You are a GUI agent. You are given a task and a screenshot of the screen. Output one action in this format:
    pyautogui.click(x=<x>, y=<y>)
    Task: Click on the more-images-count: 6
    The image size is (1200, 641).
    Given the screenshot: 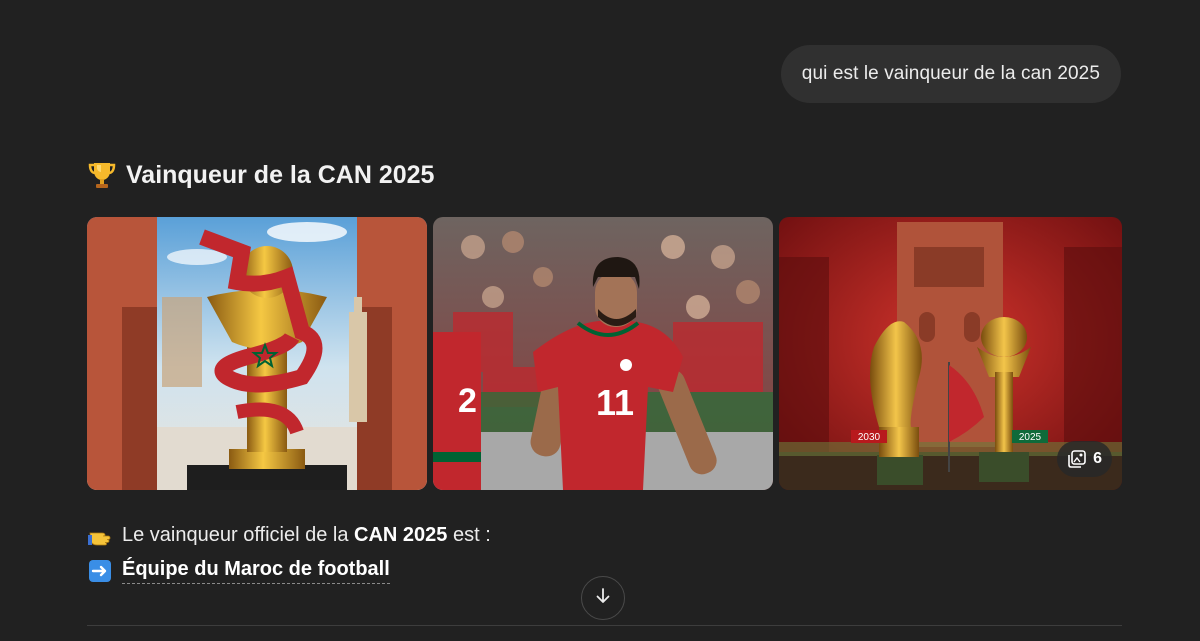 What is the action you would take?
    pyautogui.click(x=1097, y=458)
    